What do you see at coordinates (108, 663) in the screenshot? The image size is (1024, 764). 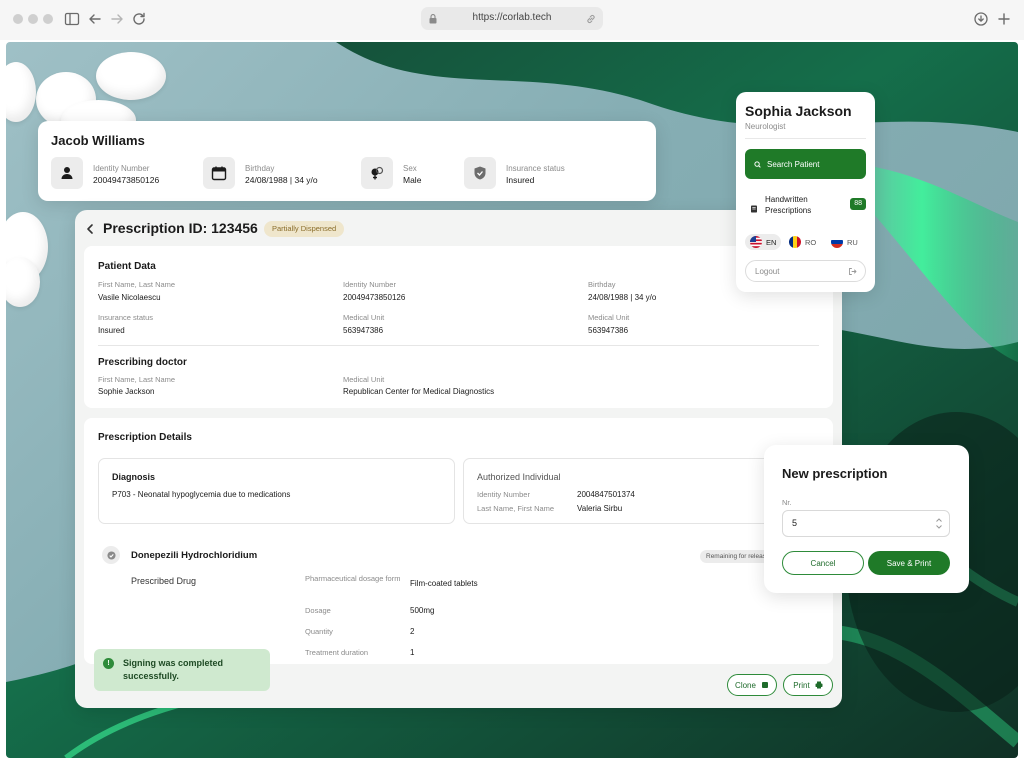 I see `info-icon: !` at bounding box center [108, 663].